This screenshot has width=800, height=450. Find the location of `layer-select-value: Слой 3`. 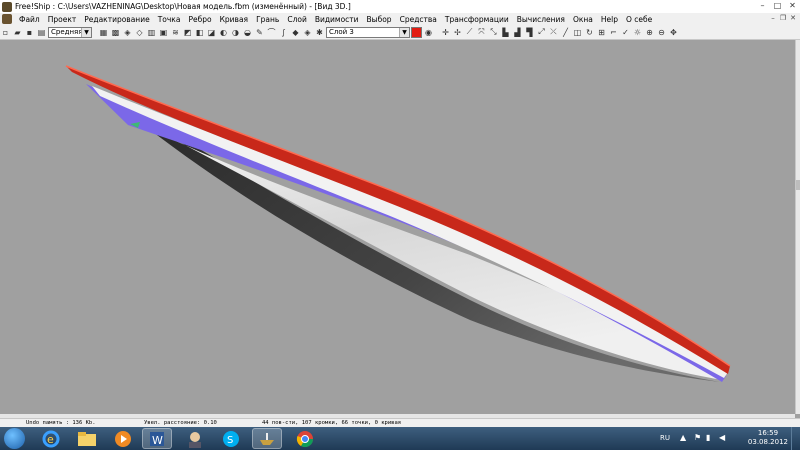

layer-select-value: Слой 3 is located at coordinates (341, 32).